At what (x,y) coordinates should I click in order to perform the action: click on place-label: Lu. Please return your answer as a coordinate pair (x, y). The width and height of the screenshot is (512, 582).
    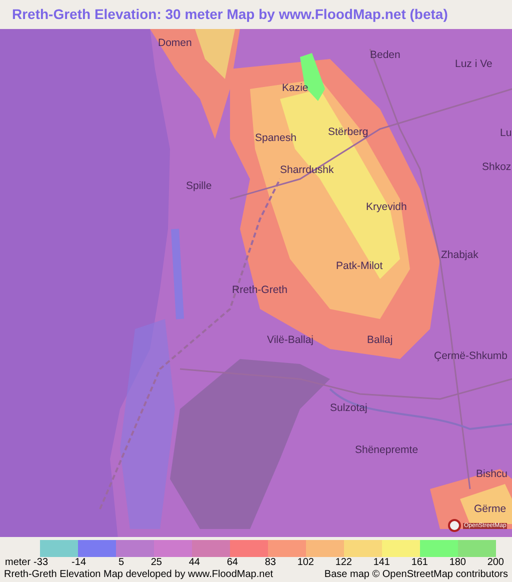
    Looking at the image, I should click on (506, 133).